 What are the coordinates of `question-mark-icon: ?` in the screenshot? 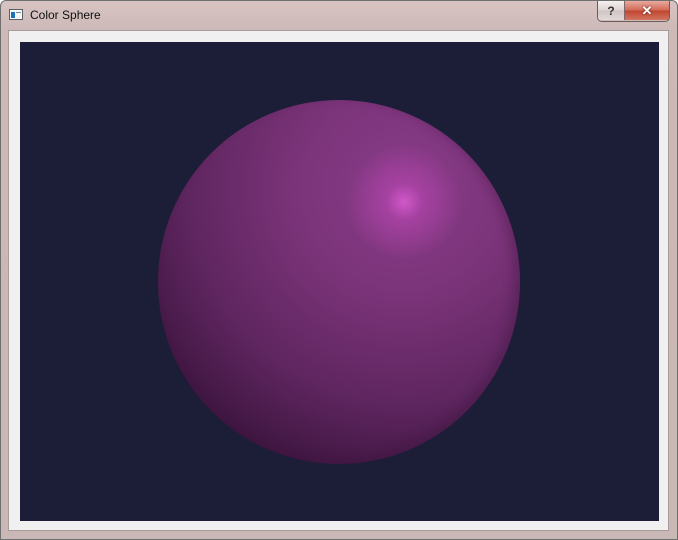 It's located at (611, 10).